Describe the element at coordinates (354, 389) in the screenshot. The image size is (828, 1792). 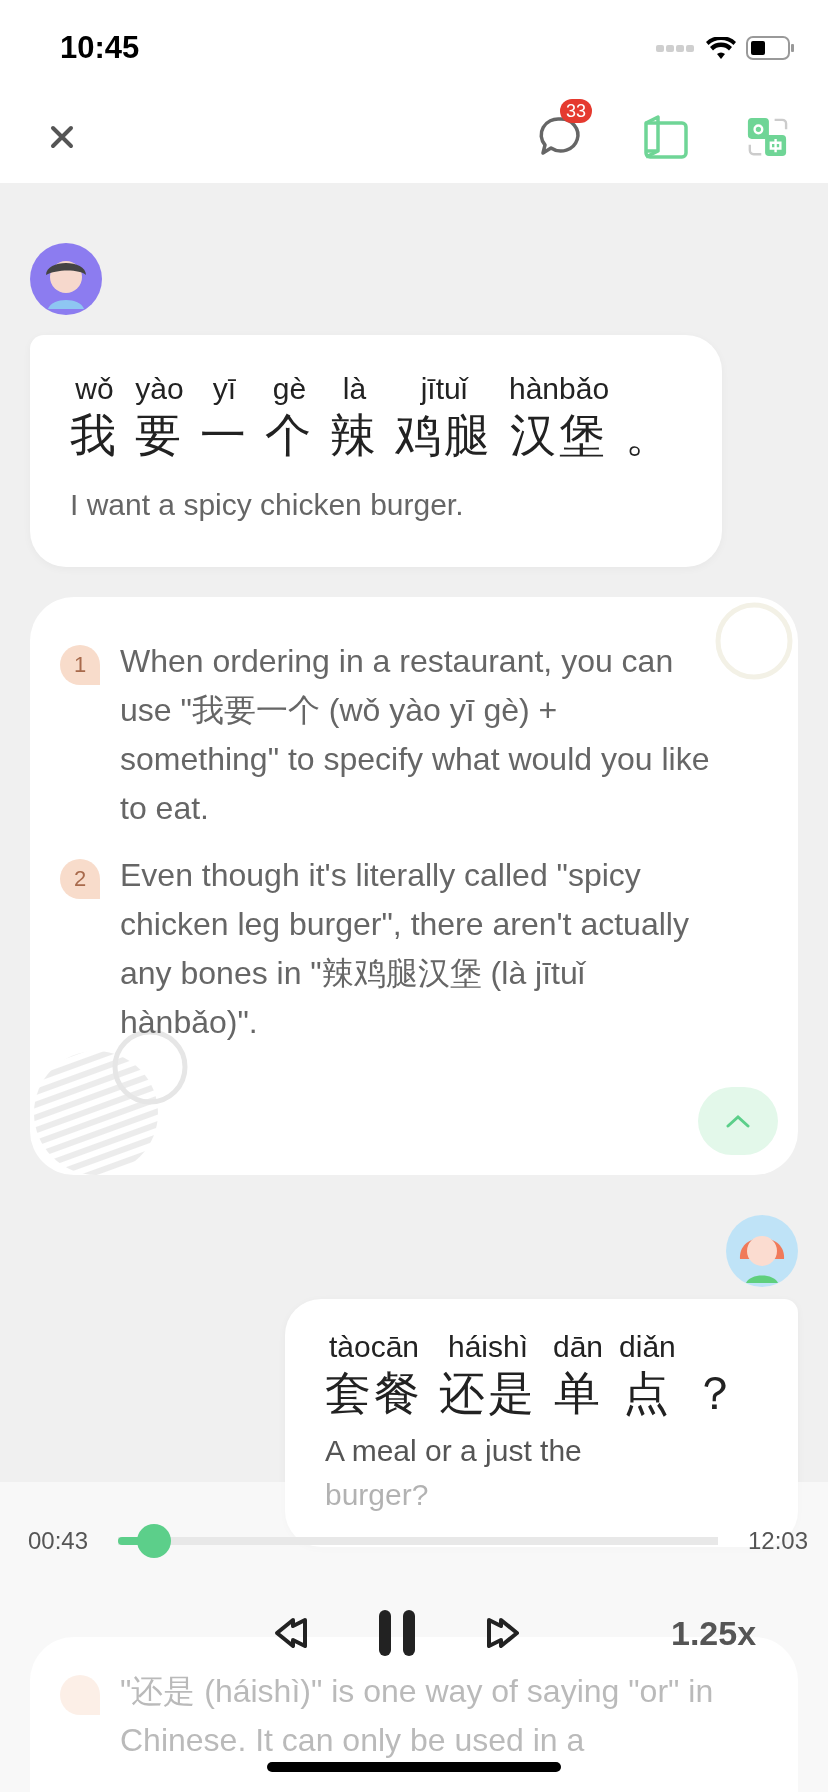
I see `pinyin-text: là` at that location.